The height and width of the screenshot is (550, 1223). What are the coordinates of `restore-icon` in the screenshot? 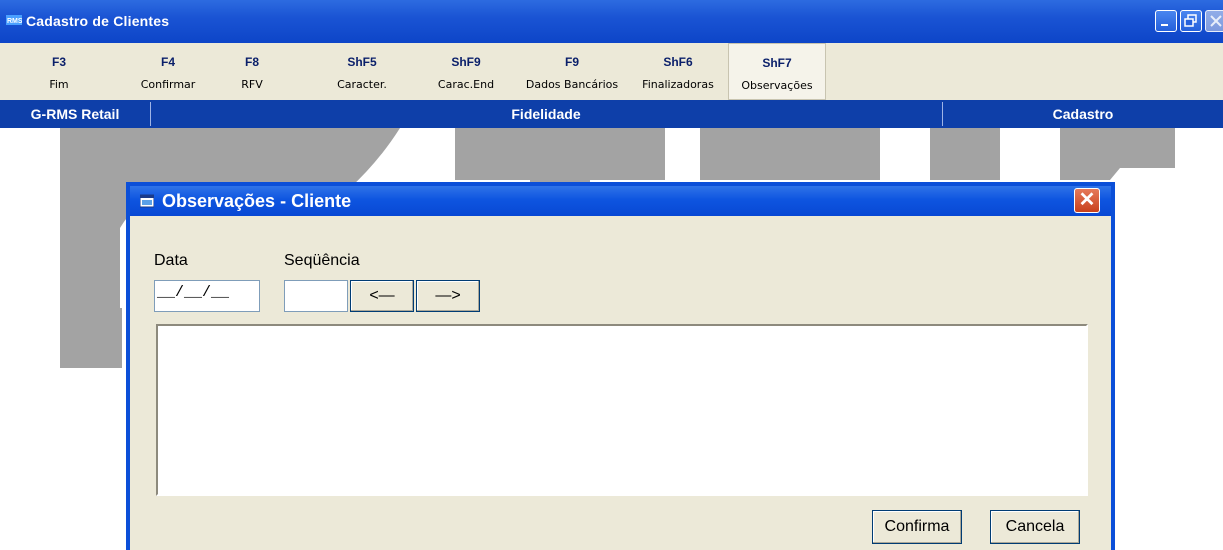 It's located at (1190, 20).